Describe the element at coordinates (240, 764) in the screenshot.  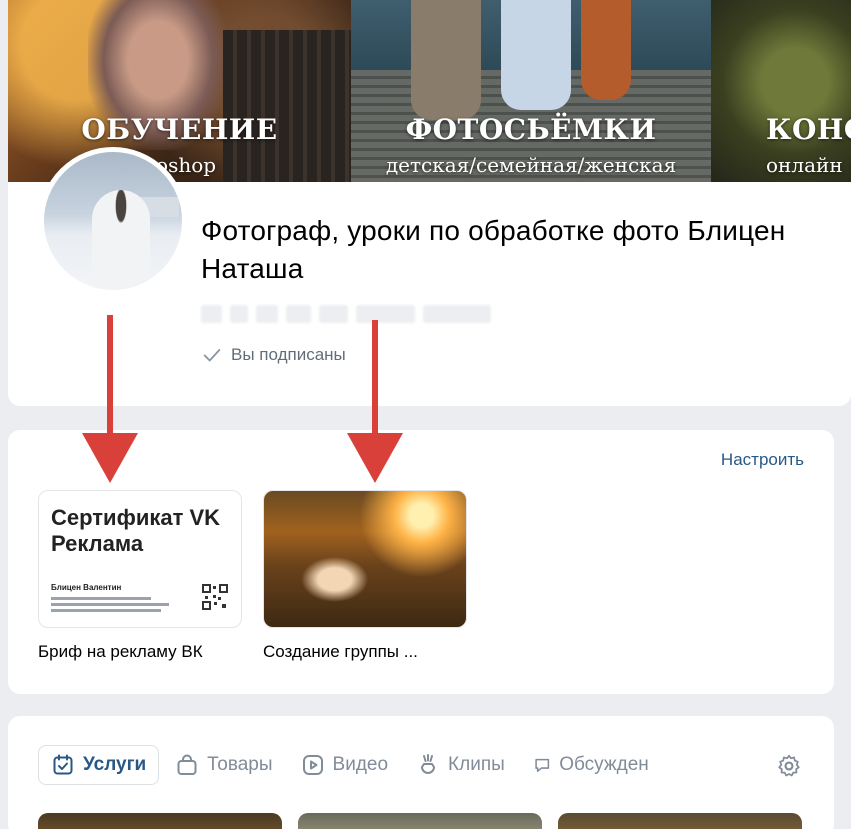
I see `tab-label: Товары` at that location.